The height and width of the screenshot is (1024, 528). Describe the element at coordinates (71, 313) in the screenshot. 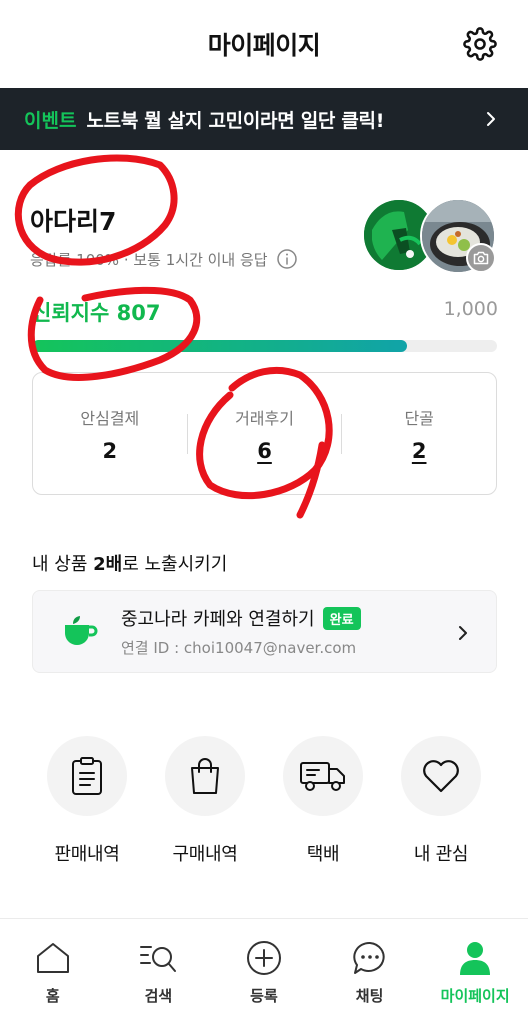

I see `trust-label-text: 신뢰지수` at that location.